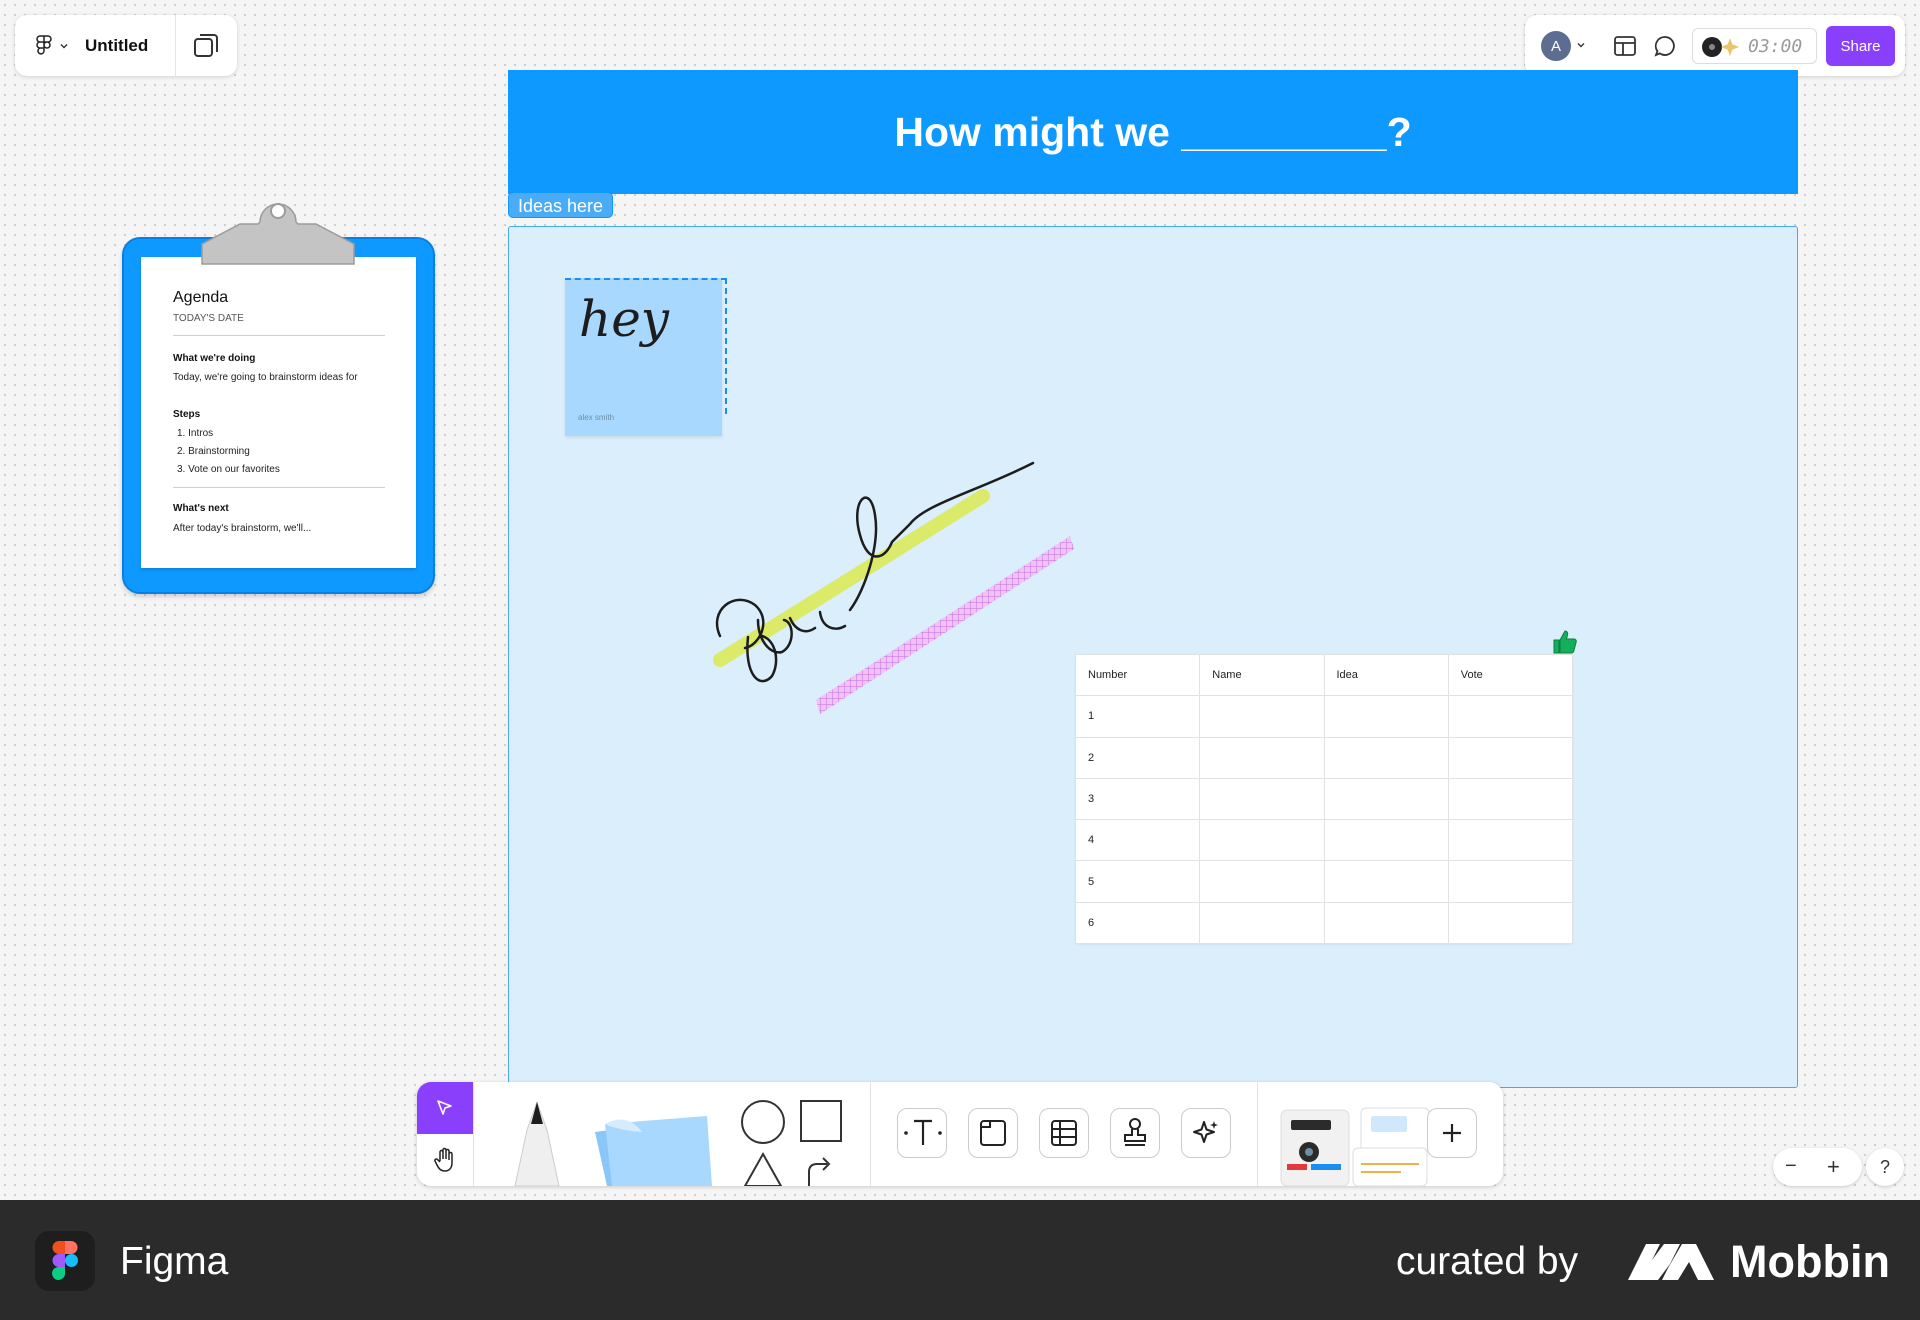 The width and height of the screenshot is (1920, 1320). I want to click on thumbs-up-icon, so click(1564, 642).